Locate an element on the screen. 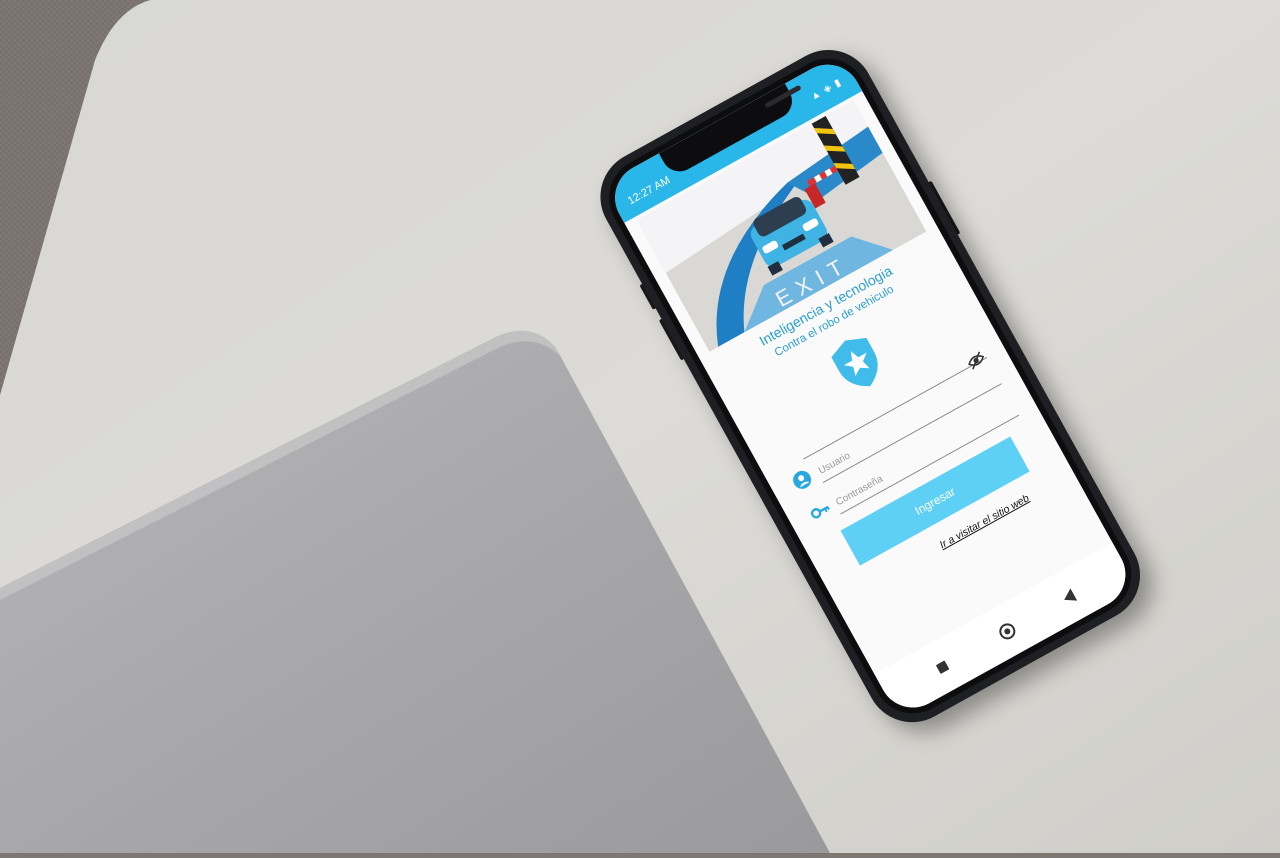  home-icon is located at coordinates (1007, 631).